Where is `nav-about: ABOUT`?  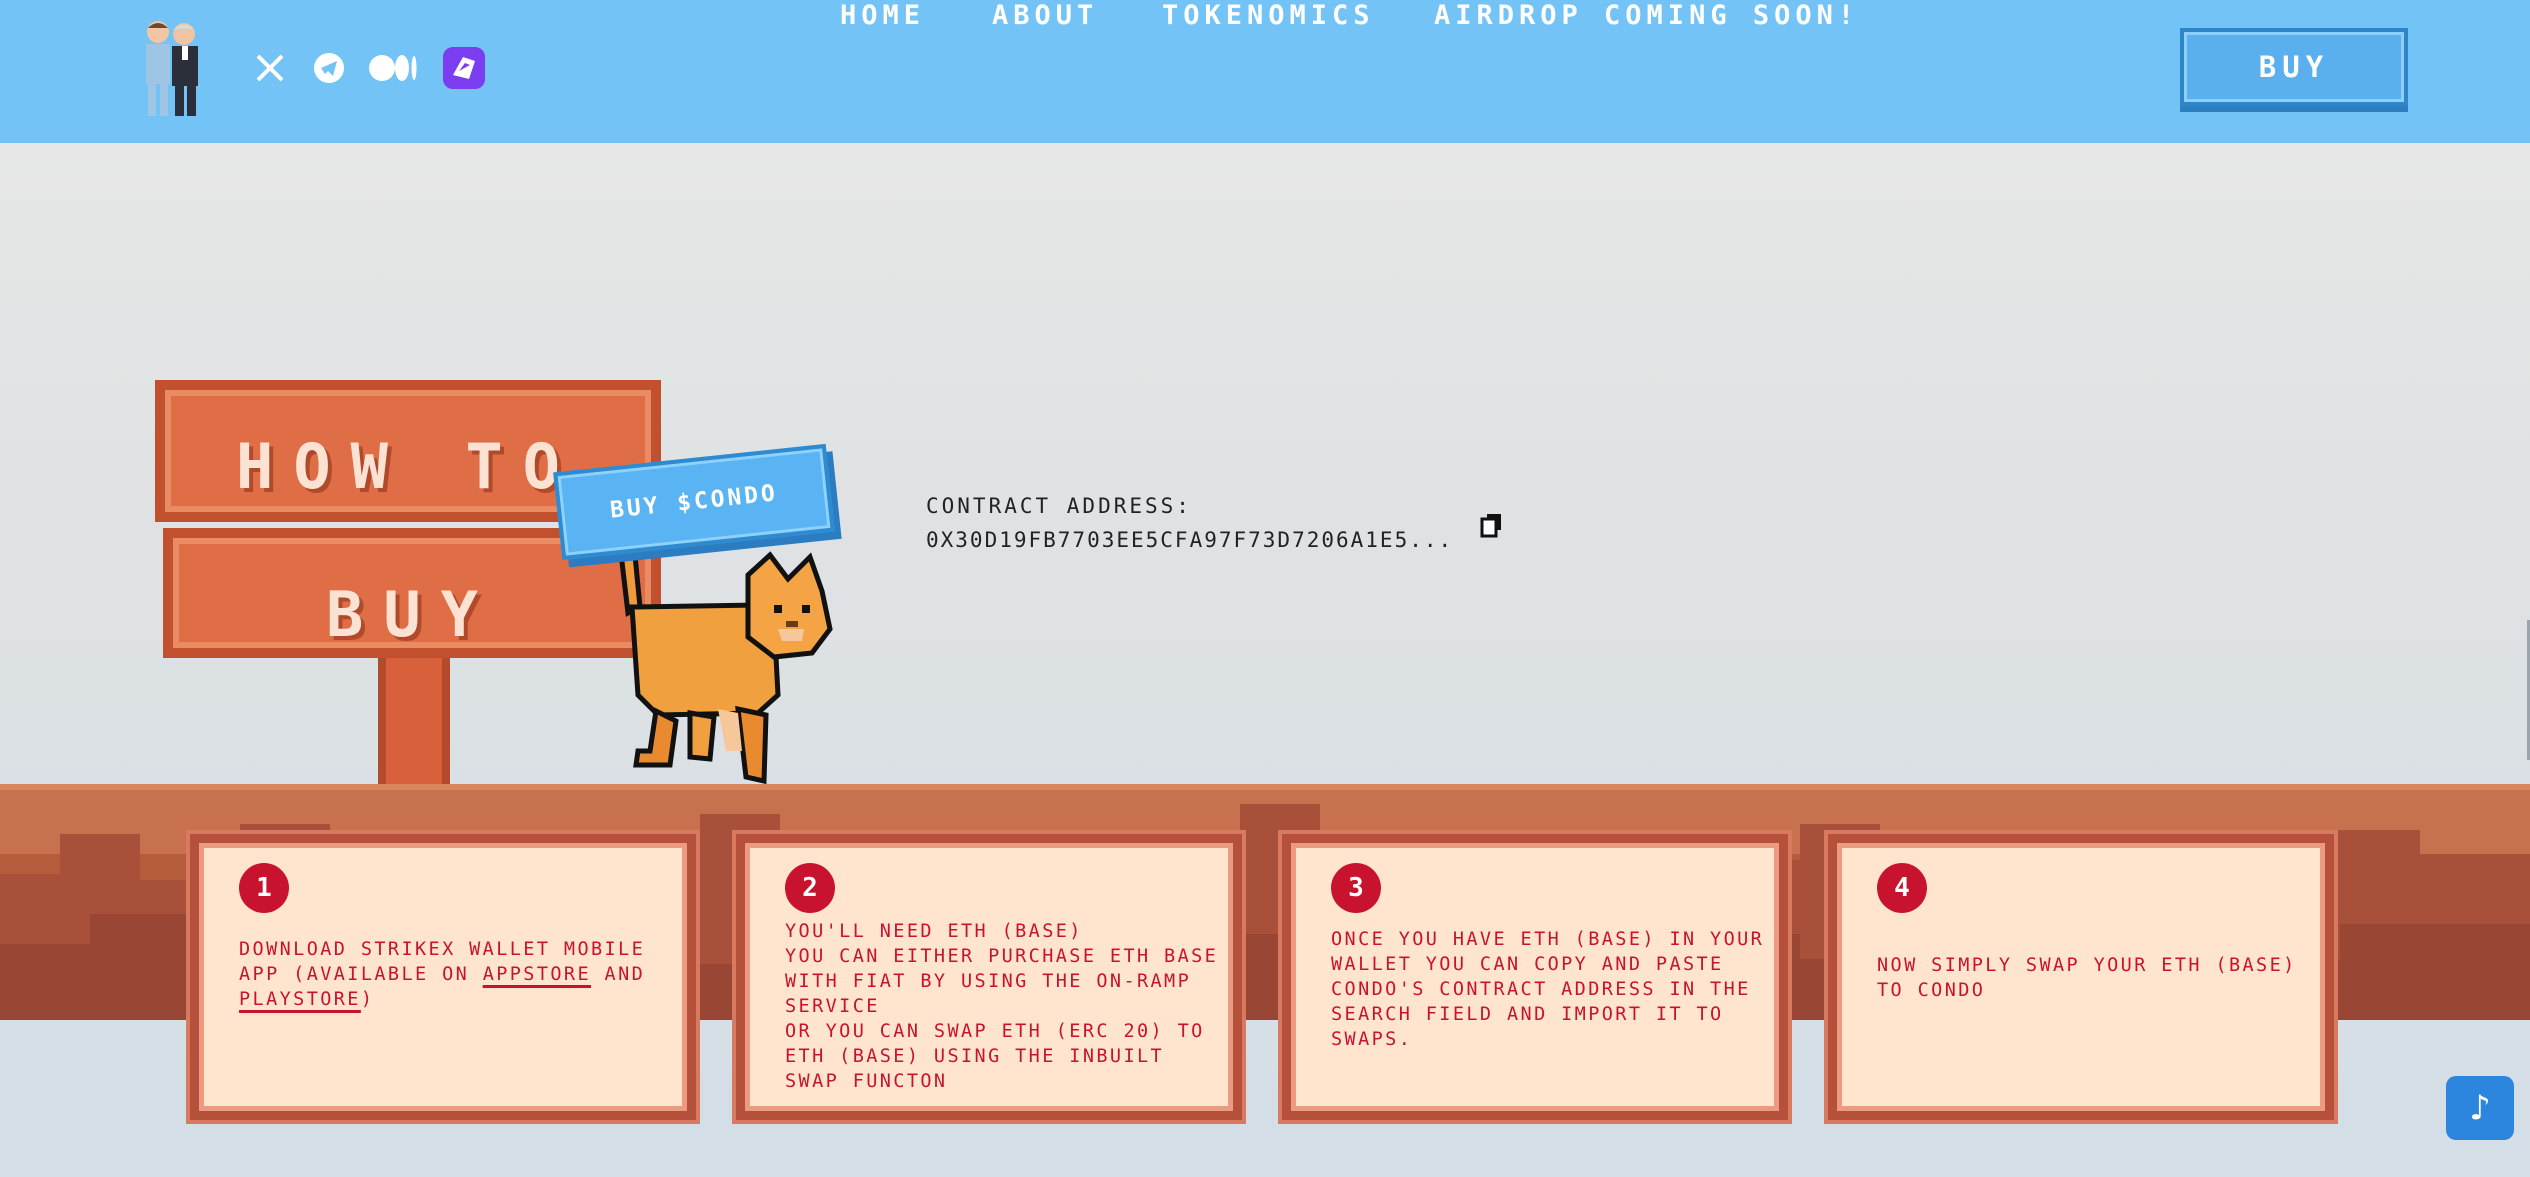
nav-about: ABOUT is located at coordinates (1045, 15).